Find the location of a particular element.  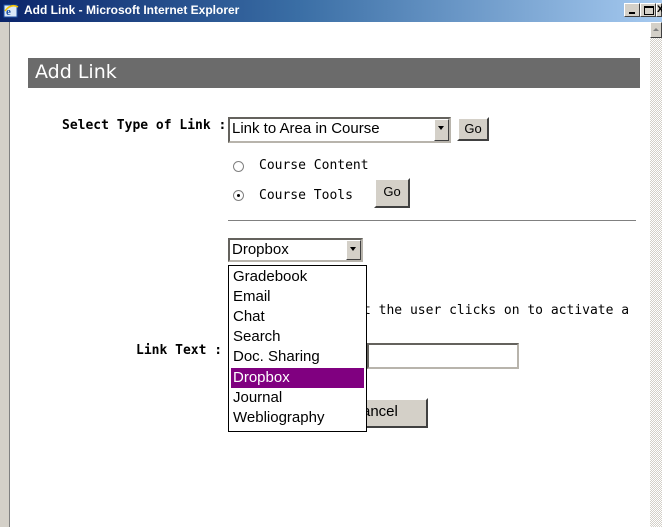

link-text-input is located at coordinates (443, 356).